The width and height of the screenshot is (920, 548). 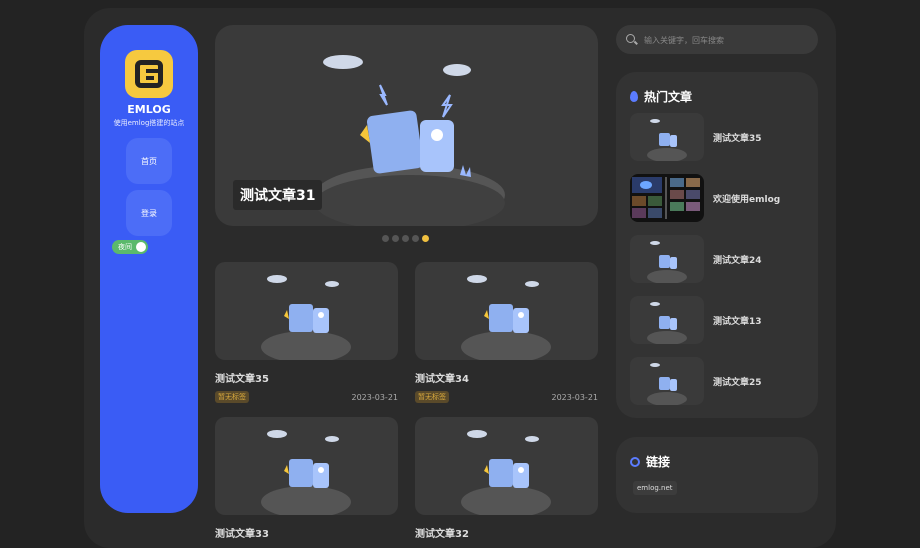 I want to click on hot-article-title: 测试文章25, so click(x=737, y=381).